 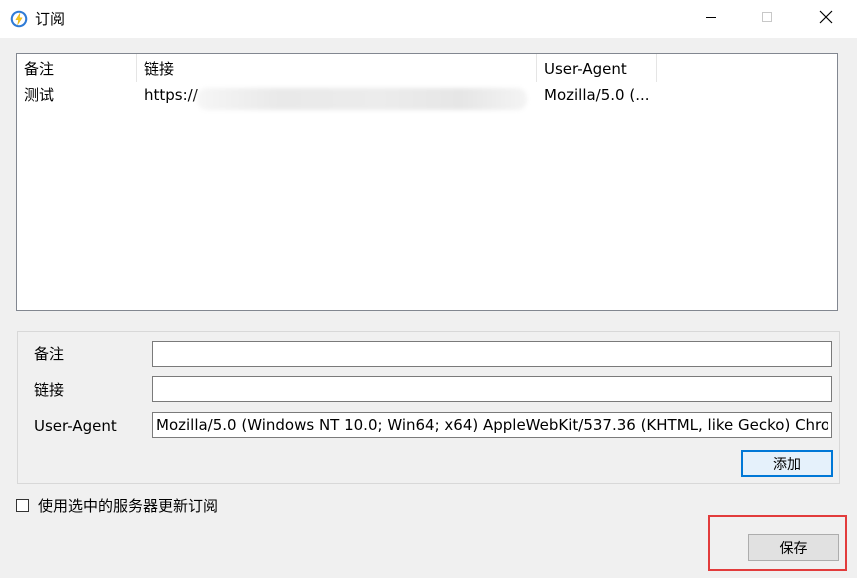 What do you see at coordinates (49, 354) in the screenshot?
I see `remark-label: 备注` at bounding box center [49, 354].